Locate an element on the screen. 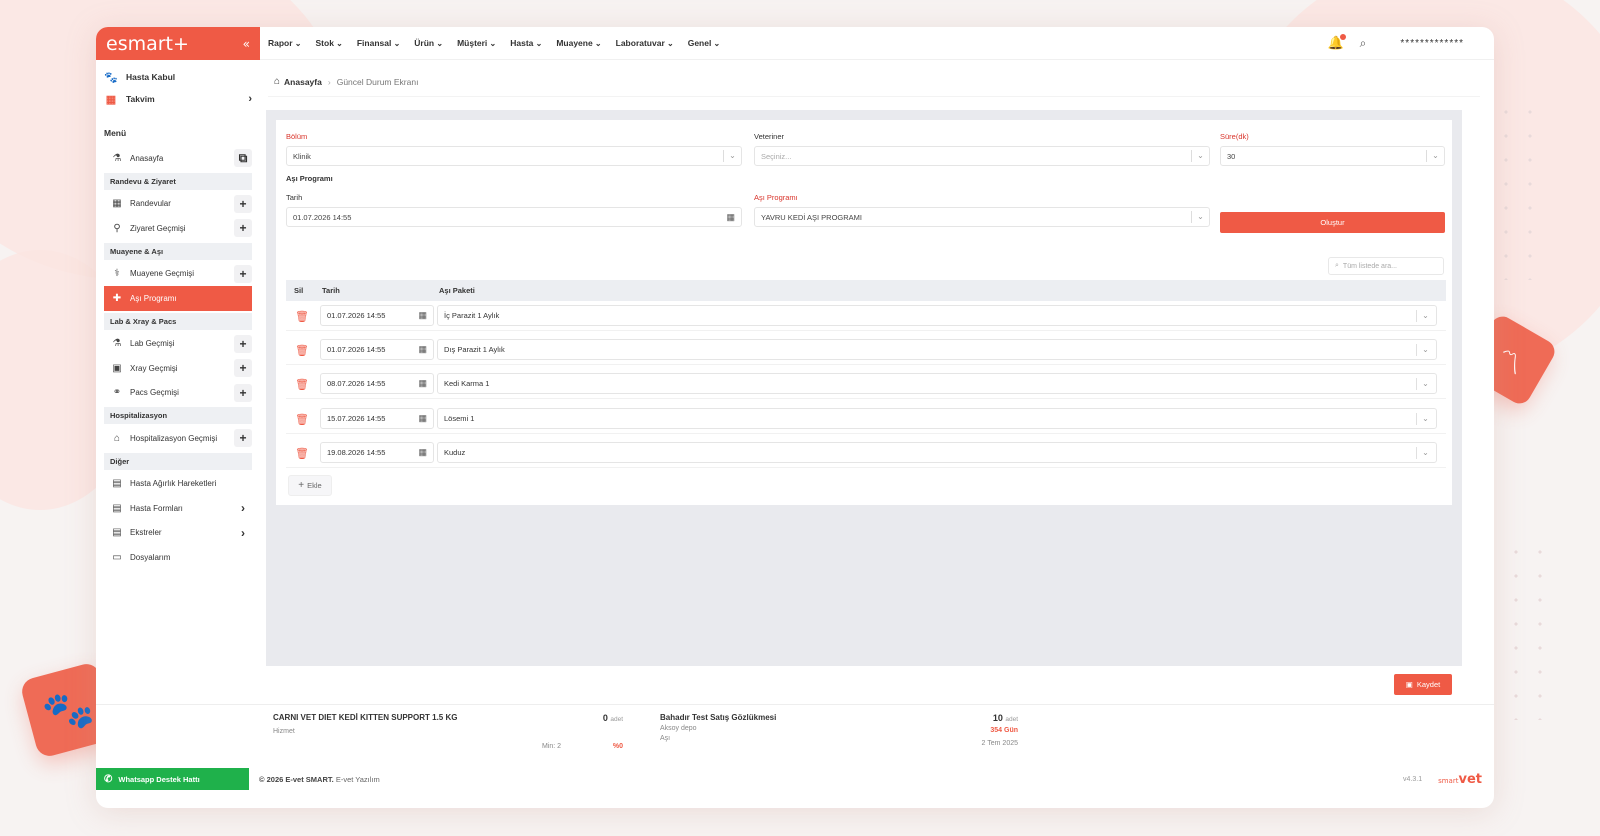 Image resolution: width=1600 pixels, height=836 pixels. nav-laboratuvar: Laboratuvar is located at coordinates (645, 43).